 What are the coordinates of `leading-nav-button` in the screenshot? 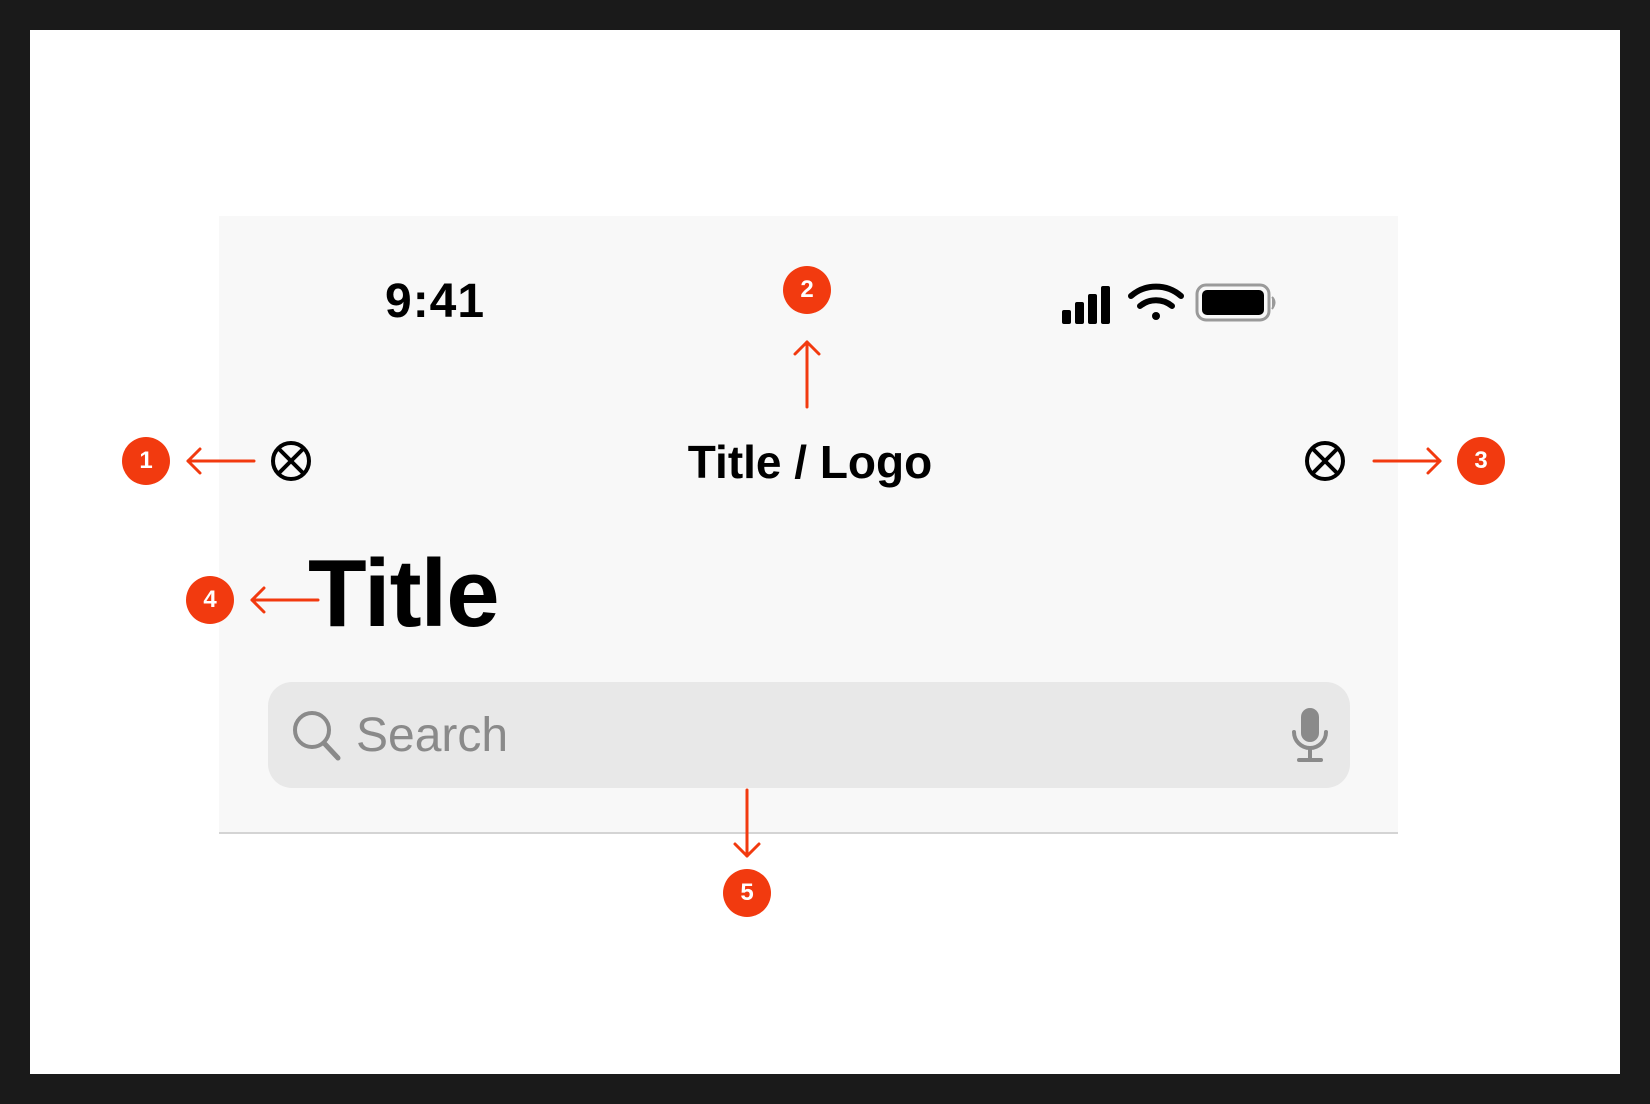 It's located at (291, 461).